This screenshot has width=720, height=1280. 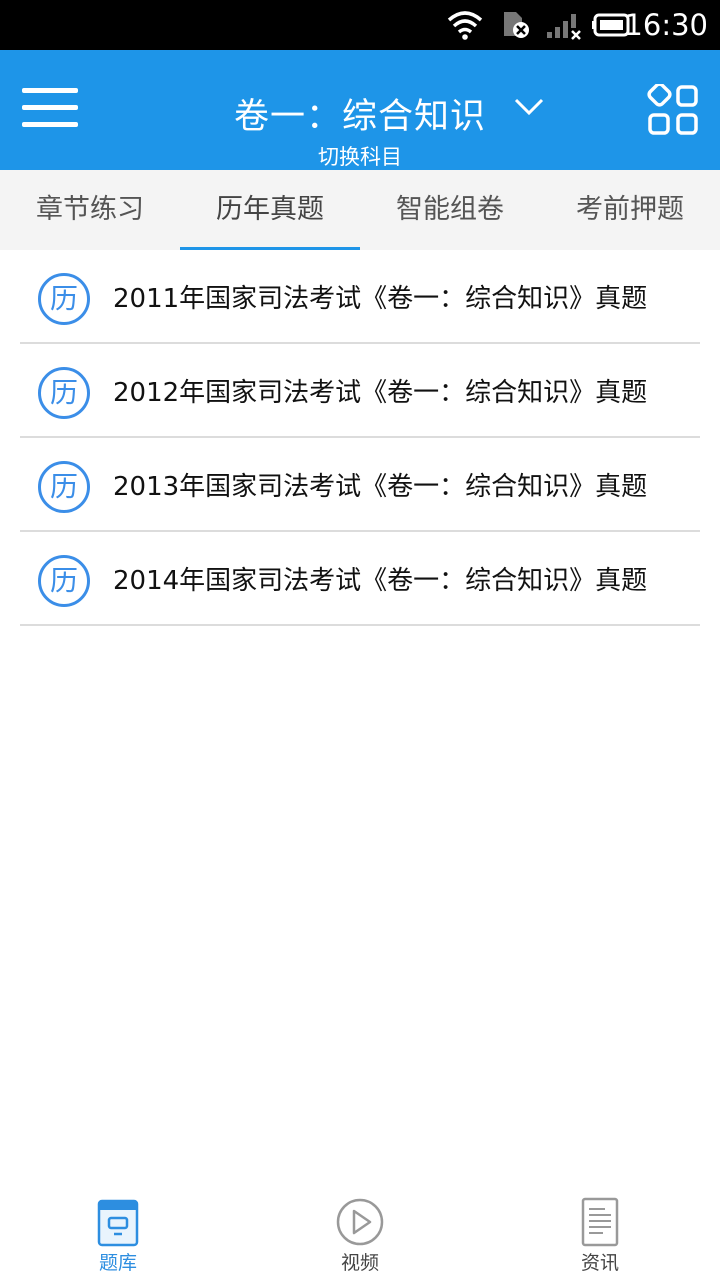 What do you see at coordinates (516, 25) in the screenshot?
I see `sim-card-icon` at bounding box center [516, 25].